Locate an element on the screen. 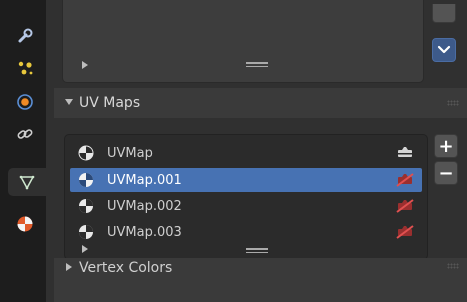 The image size is (467, 302). particles-icon is located at coordinates (25, 68).